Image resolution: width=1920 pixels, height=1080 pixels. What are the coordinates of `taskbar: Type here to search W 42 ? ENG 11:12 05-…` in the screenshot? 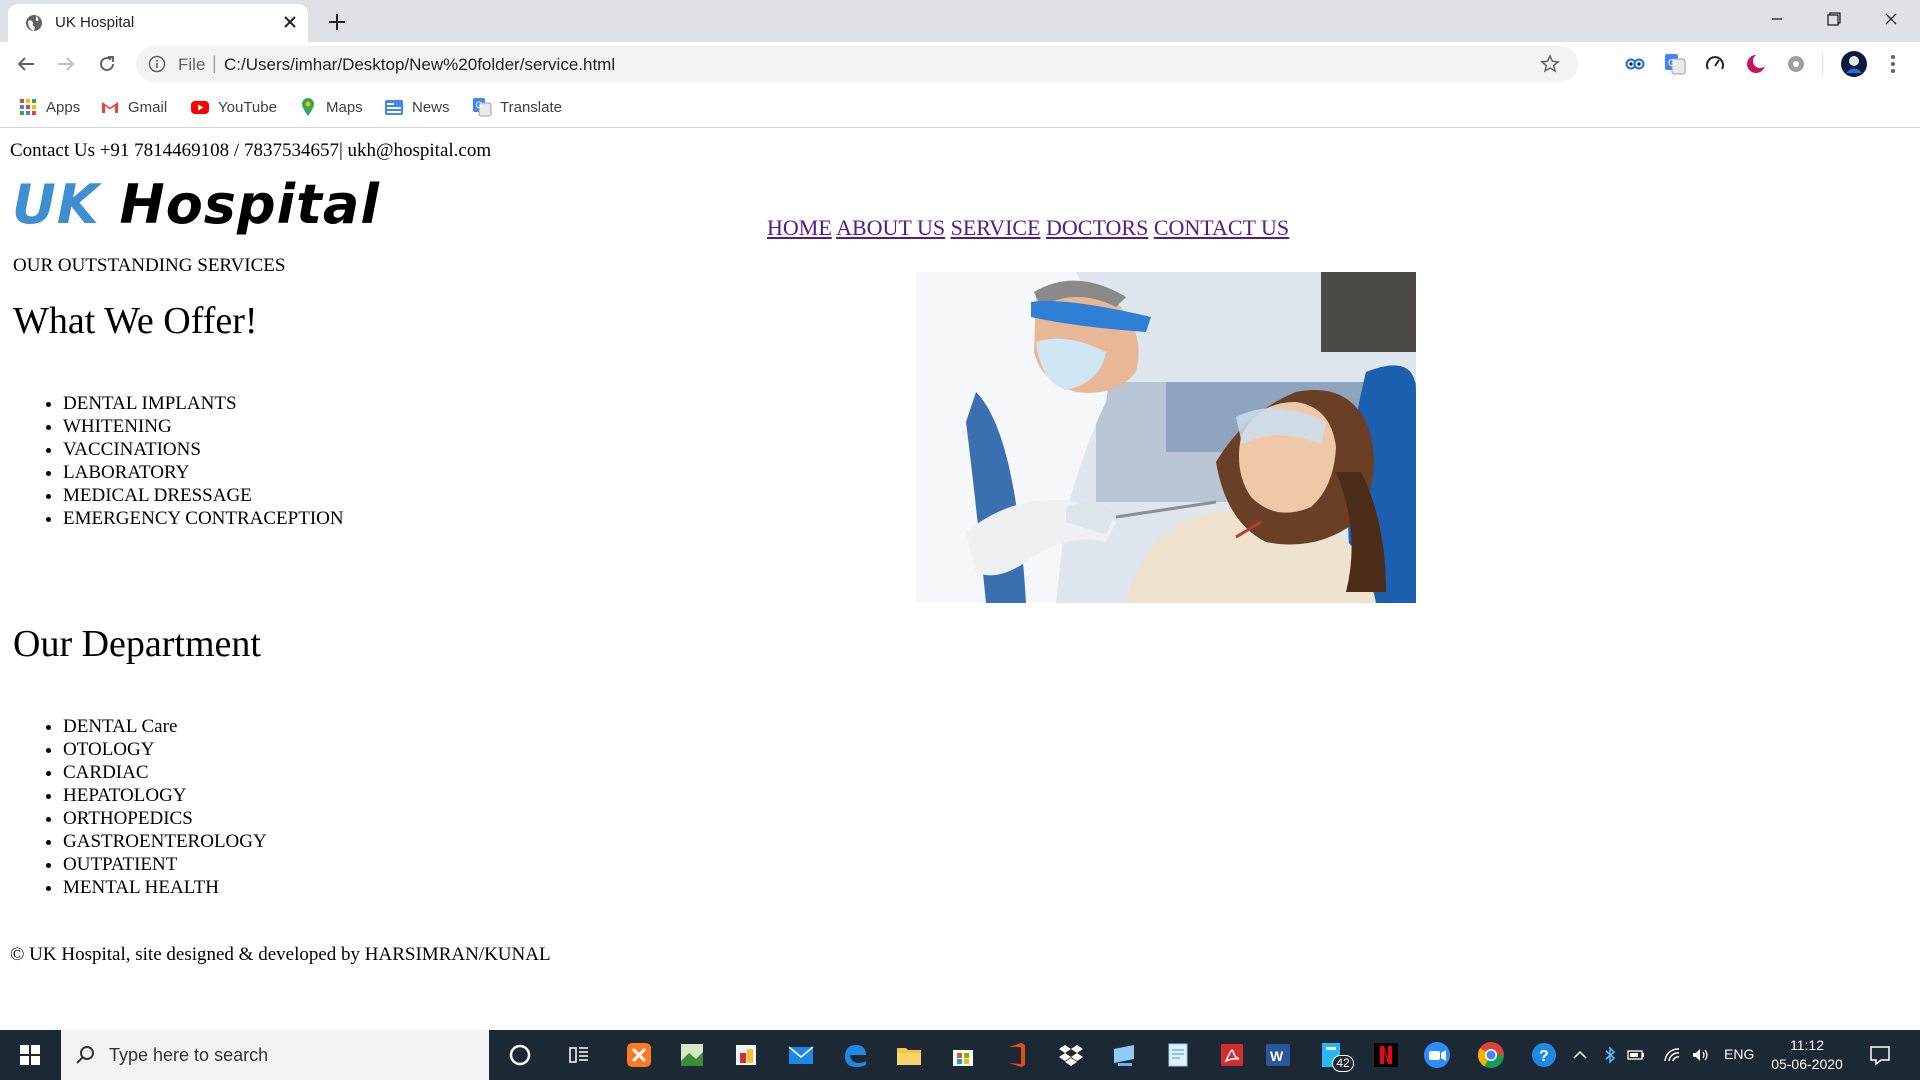 It's located at (960, 1055).